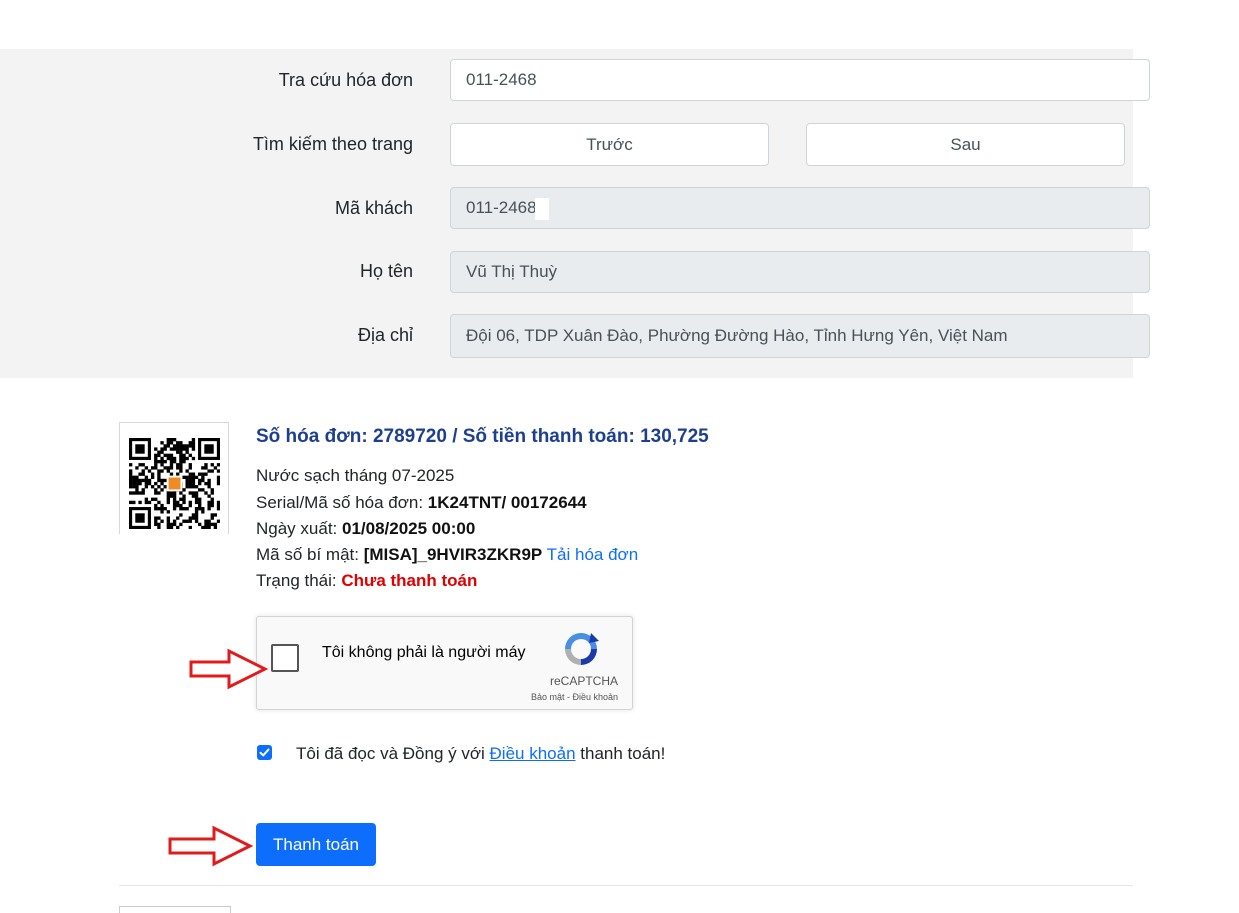  What do you see at coordinates (582, 649) in the screenshot?
I see `recaptcha-logo-icon` at bounding box center [582, 649].